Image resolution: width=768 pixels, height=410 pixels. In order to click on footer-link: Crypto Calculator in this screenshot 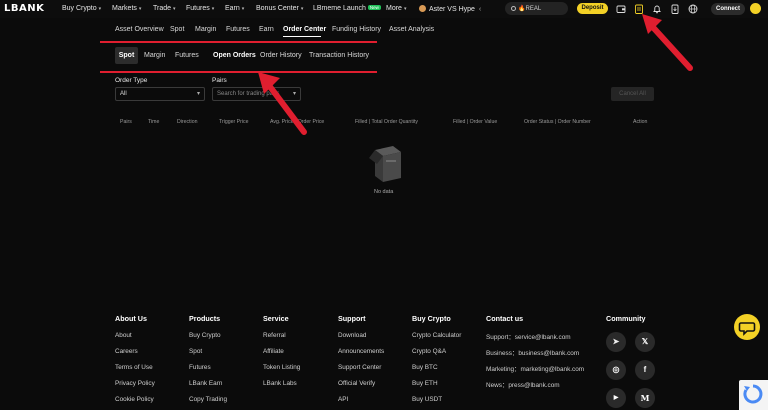, I will do `click(436, 335)`.